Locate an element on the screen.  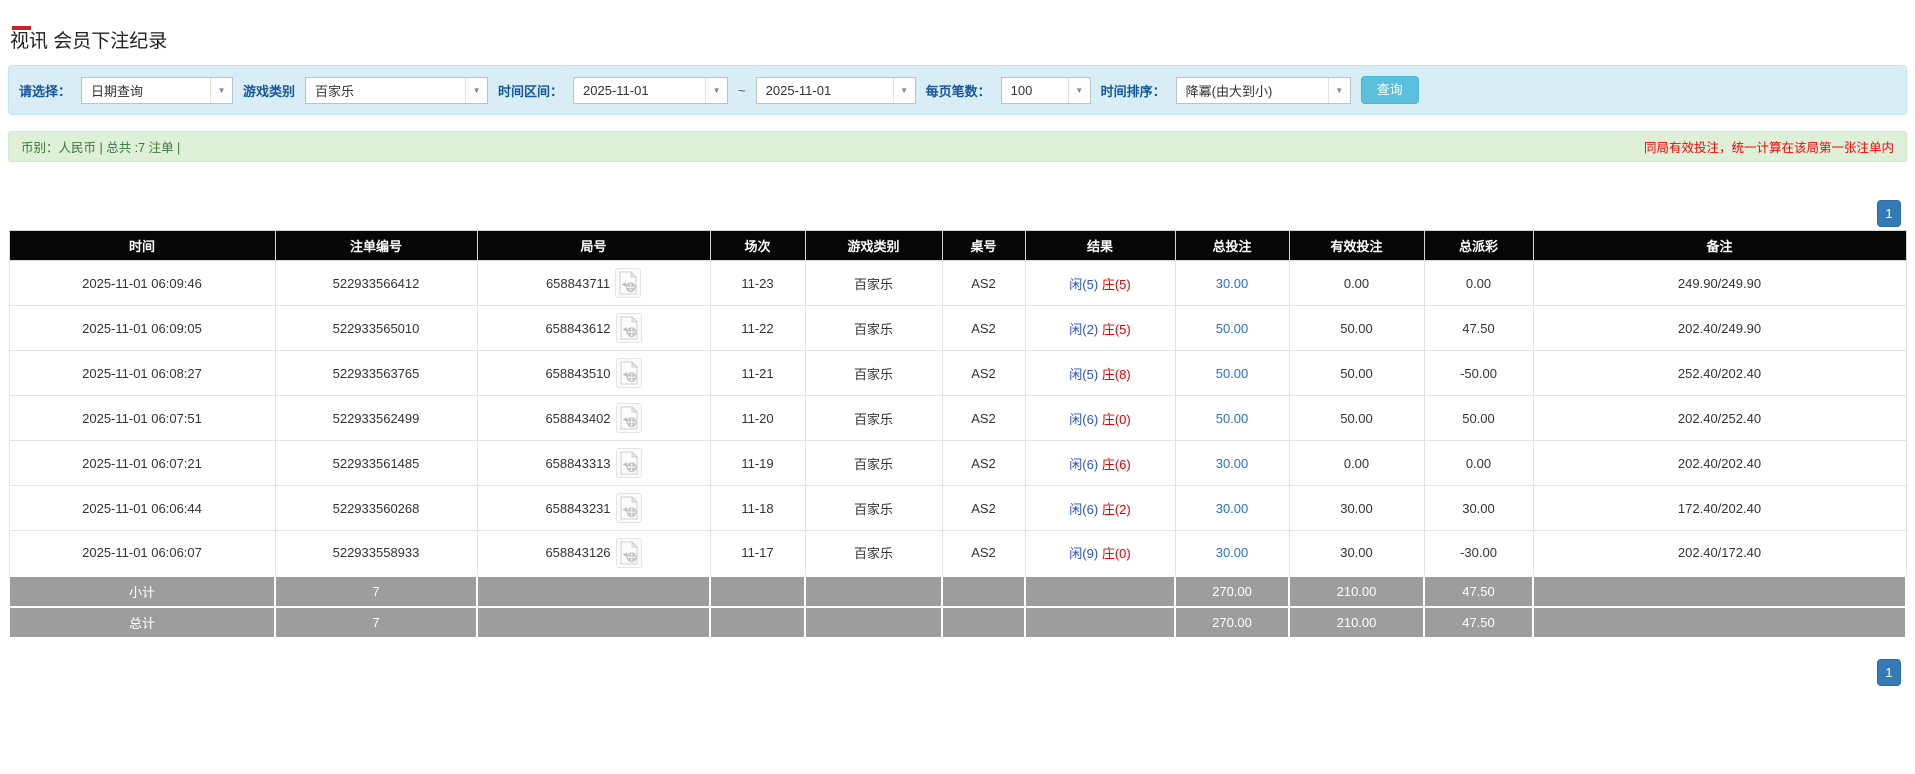
column-header-session: 场次 is located at coordinates (757, 245).